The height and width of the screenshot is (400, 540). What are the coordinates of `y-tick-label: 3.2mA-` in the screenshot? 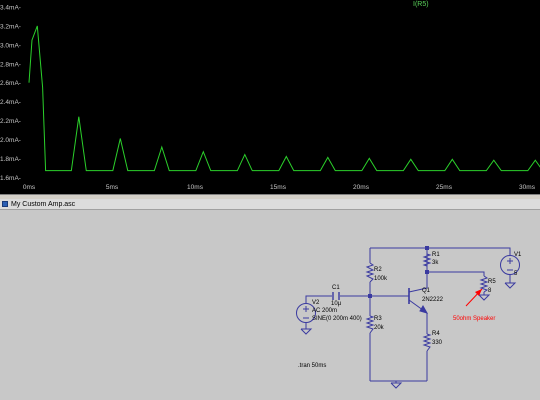 It's located at (10, 26).